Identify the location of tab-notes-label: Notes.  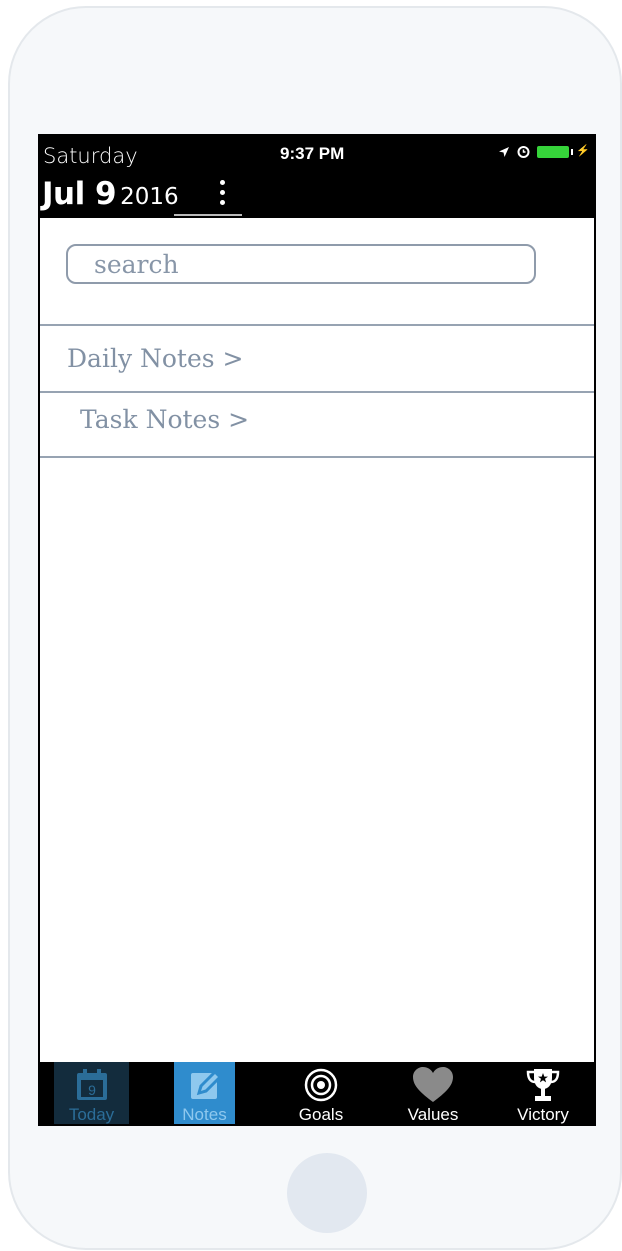
(204, 1114).